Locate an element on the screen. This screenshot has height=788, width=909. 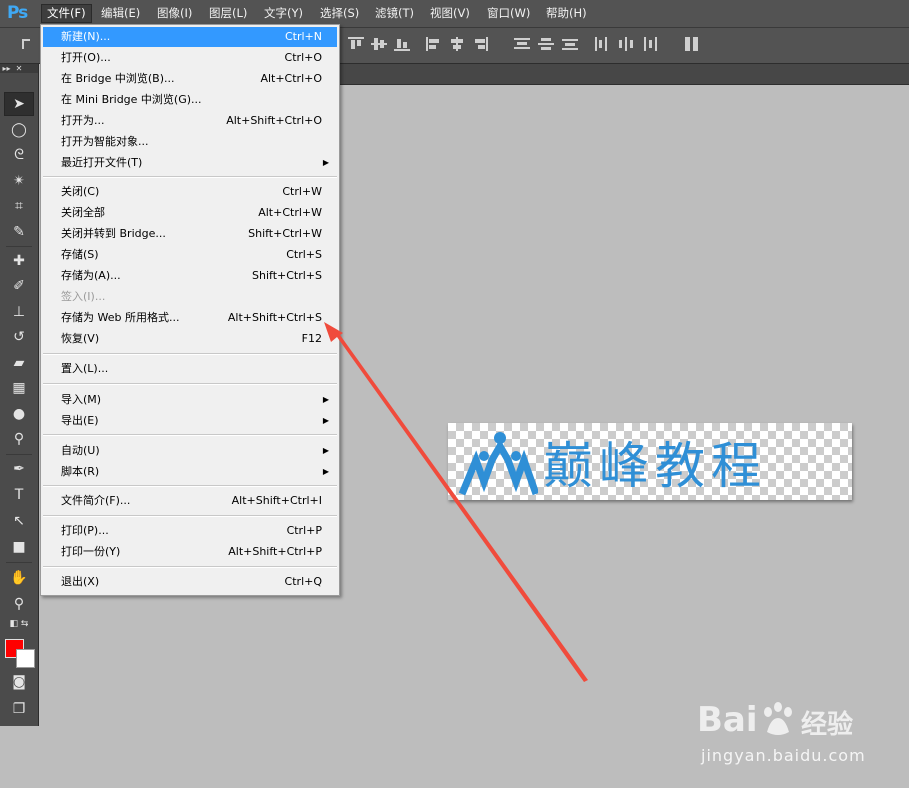
baidu-paw-icon is located at coordinates (778, 718).